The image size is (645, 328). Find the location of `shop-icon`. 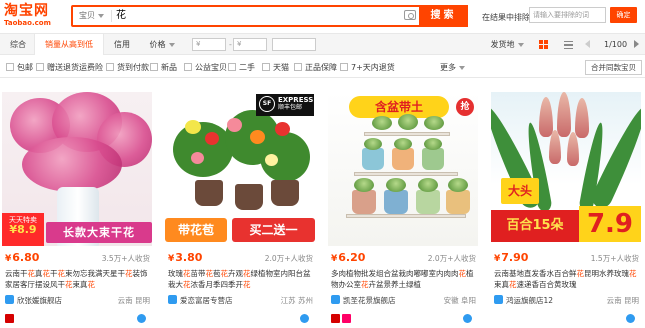

shop-icon is located at coordinates (9, 299).